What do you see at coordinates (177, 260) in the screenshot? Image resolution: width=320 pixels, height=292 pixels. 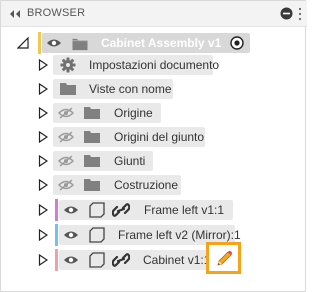 I see `tree-item-label: Cabinet v1:1` at bounding box center [177, 260].